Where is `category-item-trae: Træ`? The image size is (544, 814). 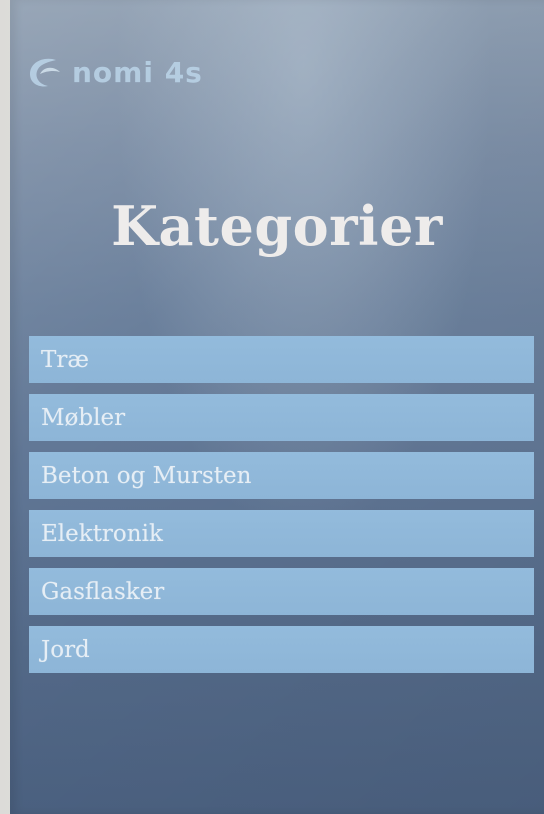 category-item-trae: Træ is located at coordinates (281, 359).